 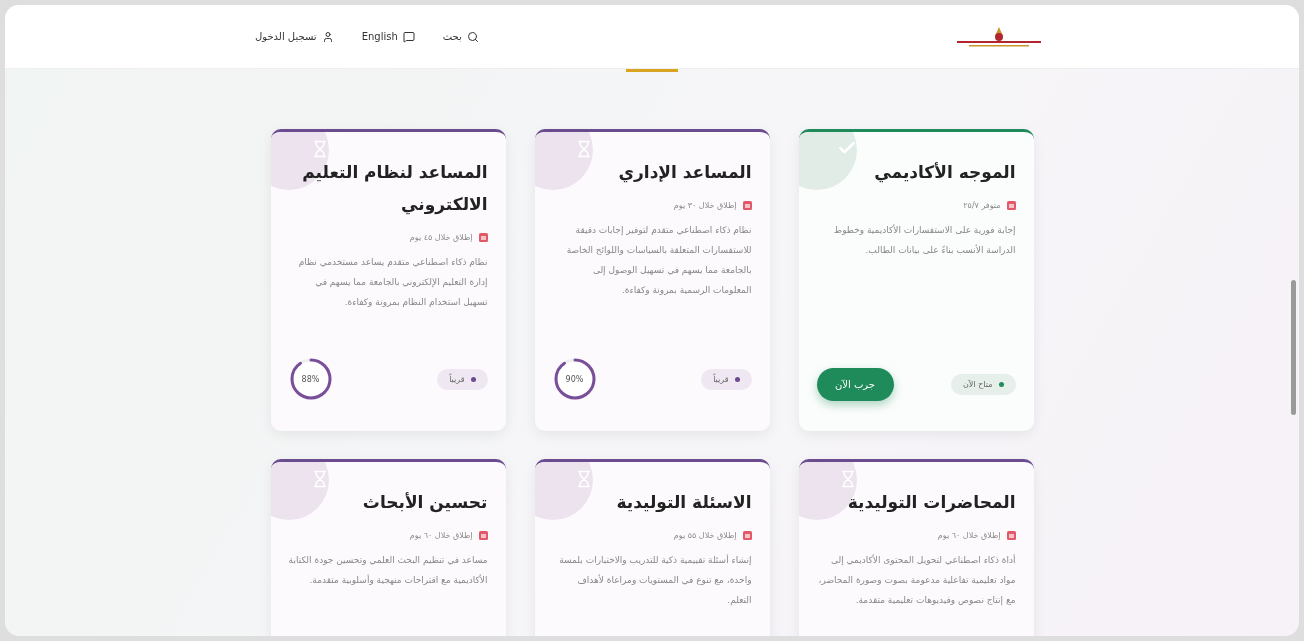 What do you see at coordinates (424, 503) in the screenshot?
I see `card-title: تحسين الأبحاث` at bounding box center [424, 503].